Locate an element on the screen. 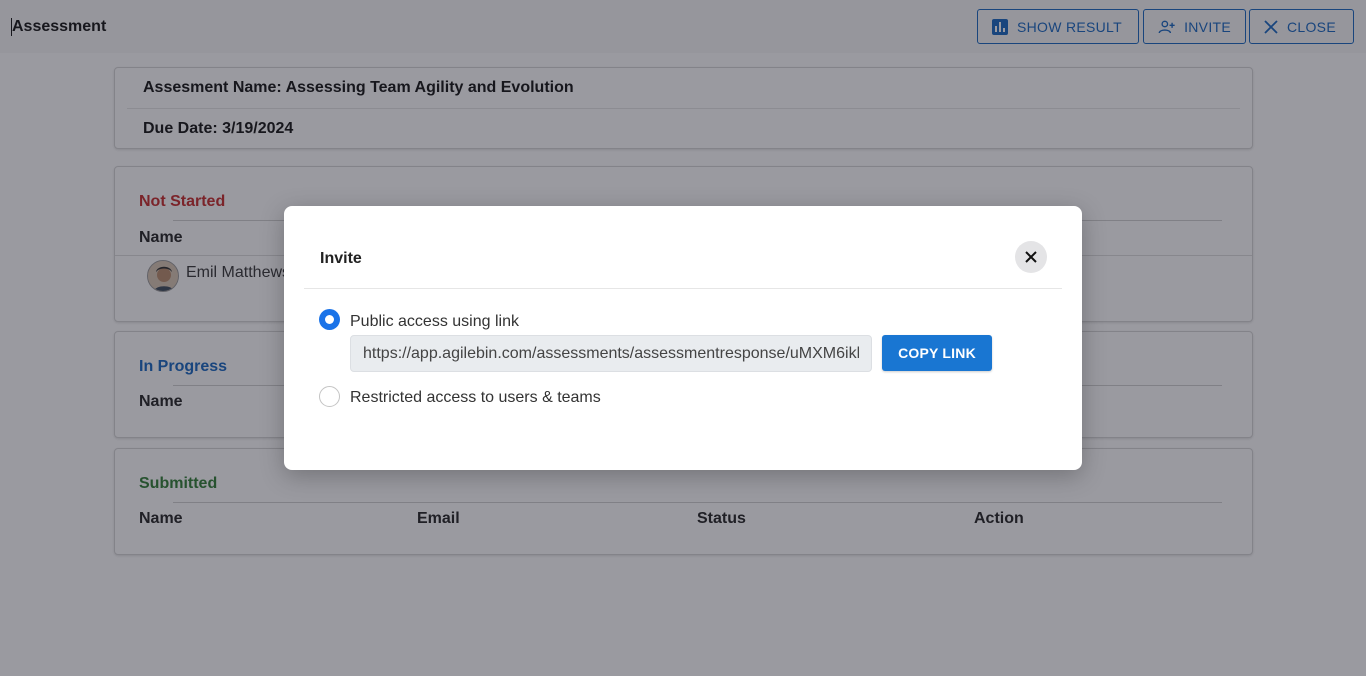  dialog-title: Invite is located at coordinates (341, 258).